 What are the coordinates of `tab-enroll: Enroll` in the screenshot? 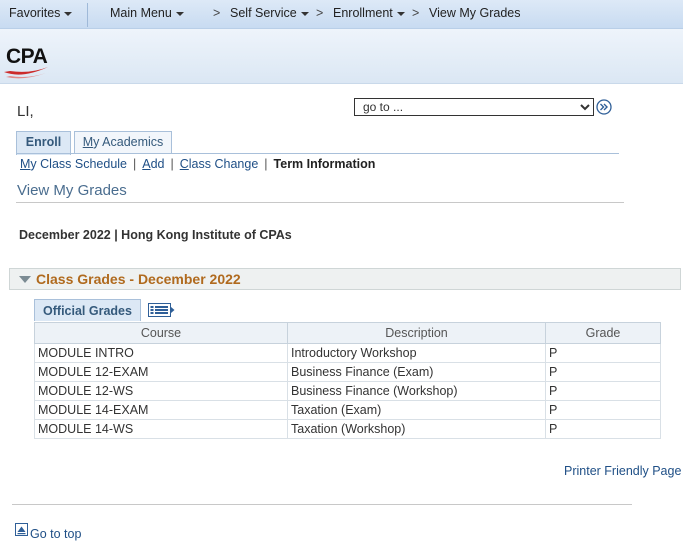 It's located at (43, 143).